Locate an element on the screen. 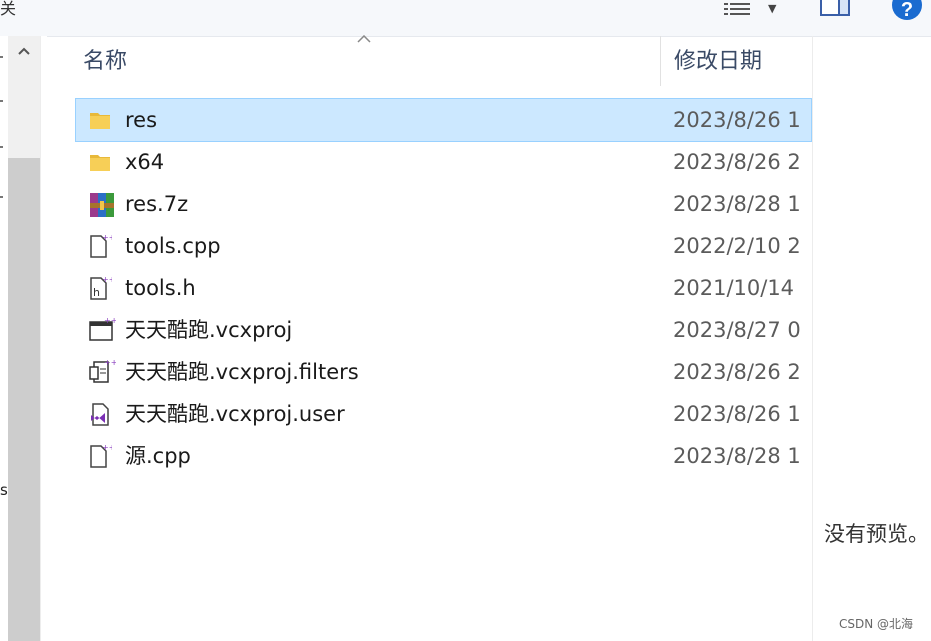 This screenshot has height=641, width=931. pane-divider is located at coordinates (43, 338).